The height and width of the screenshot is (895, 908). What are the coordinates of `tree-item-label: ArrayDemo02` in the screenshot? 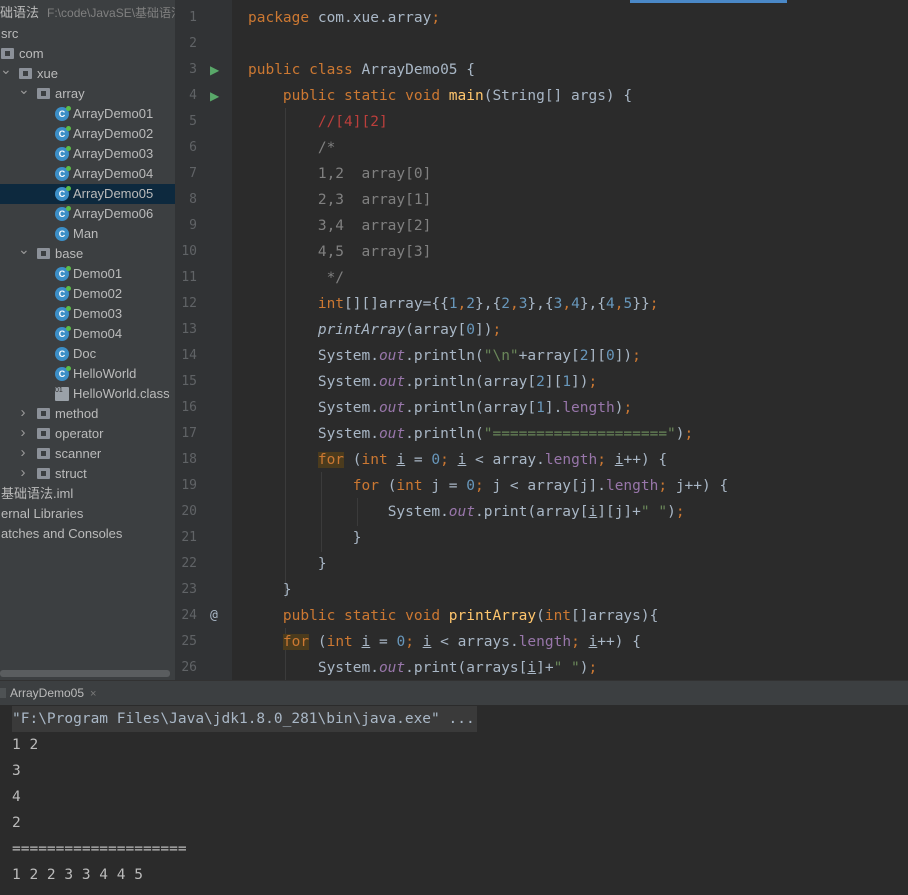 It's located at (113, 133).